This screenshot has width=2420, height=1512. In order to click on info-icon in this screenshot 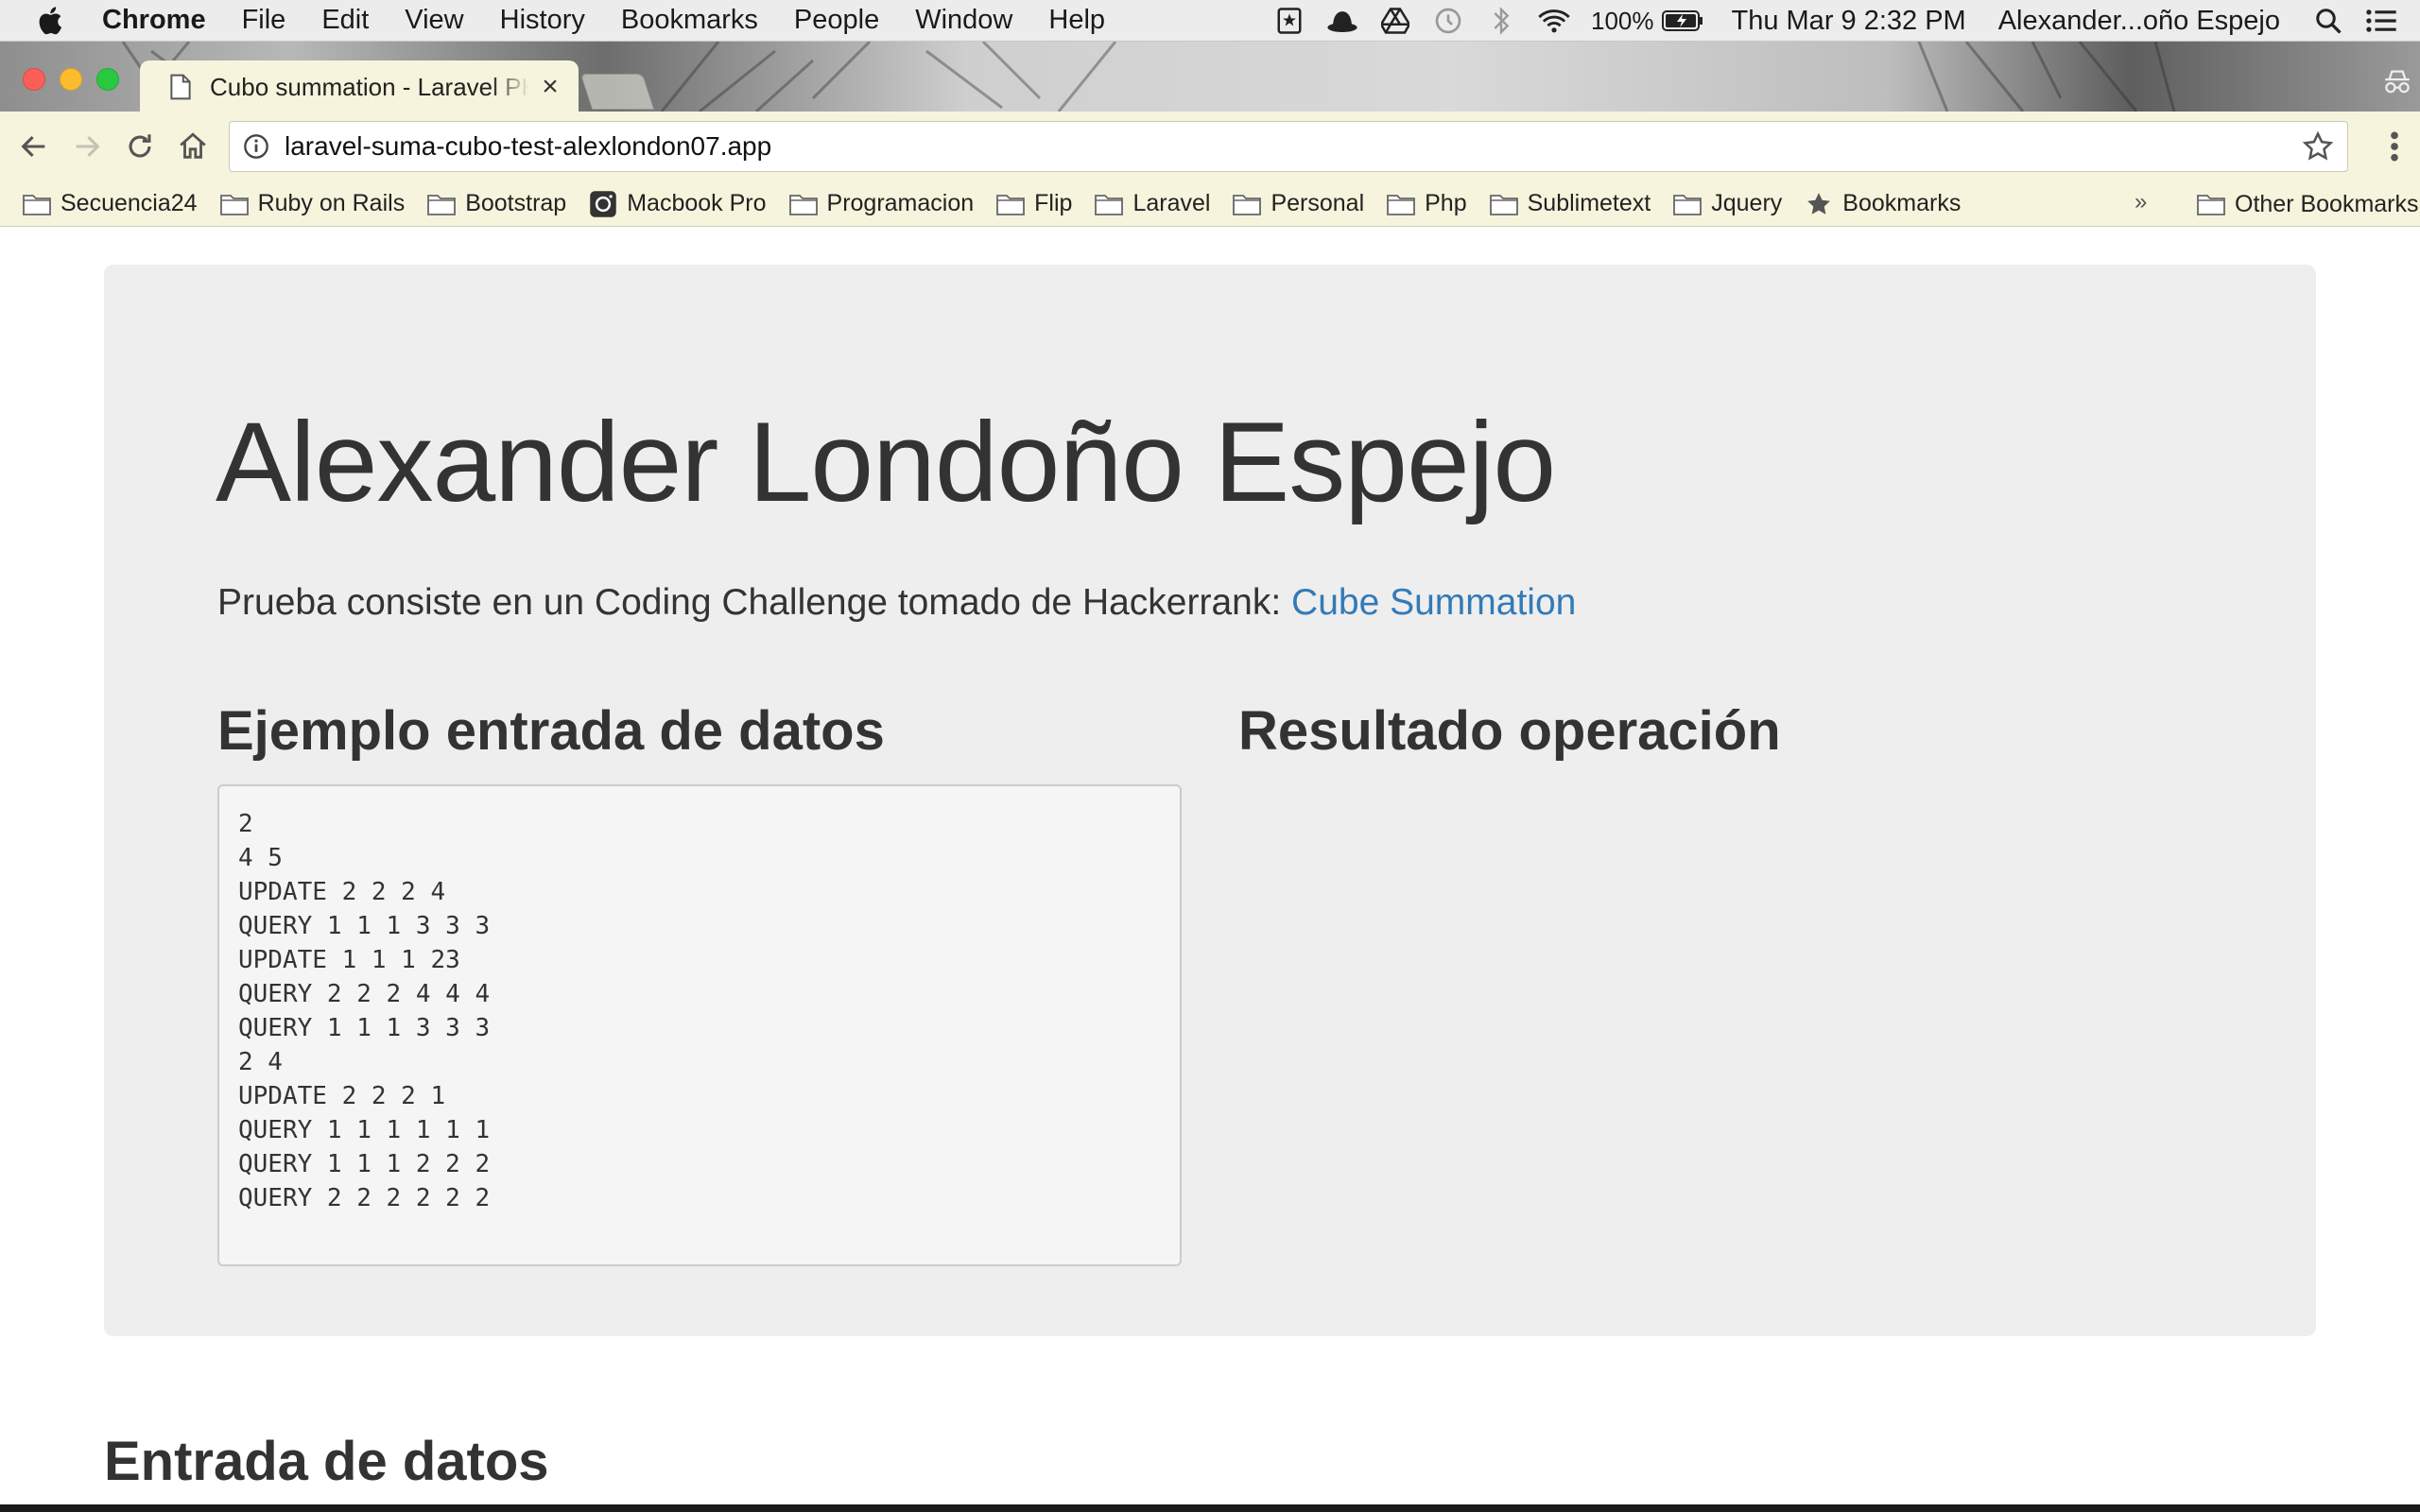, I will do `click(256, 146)`.